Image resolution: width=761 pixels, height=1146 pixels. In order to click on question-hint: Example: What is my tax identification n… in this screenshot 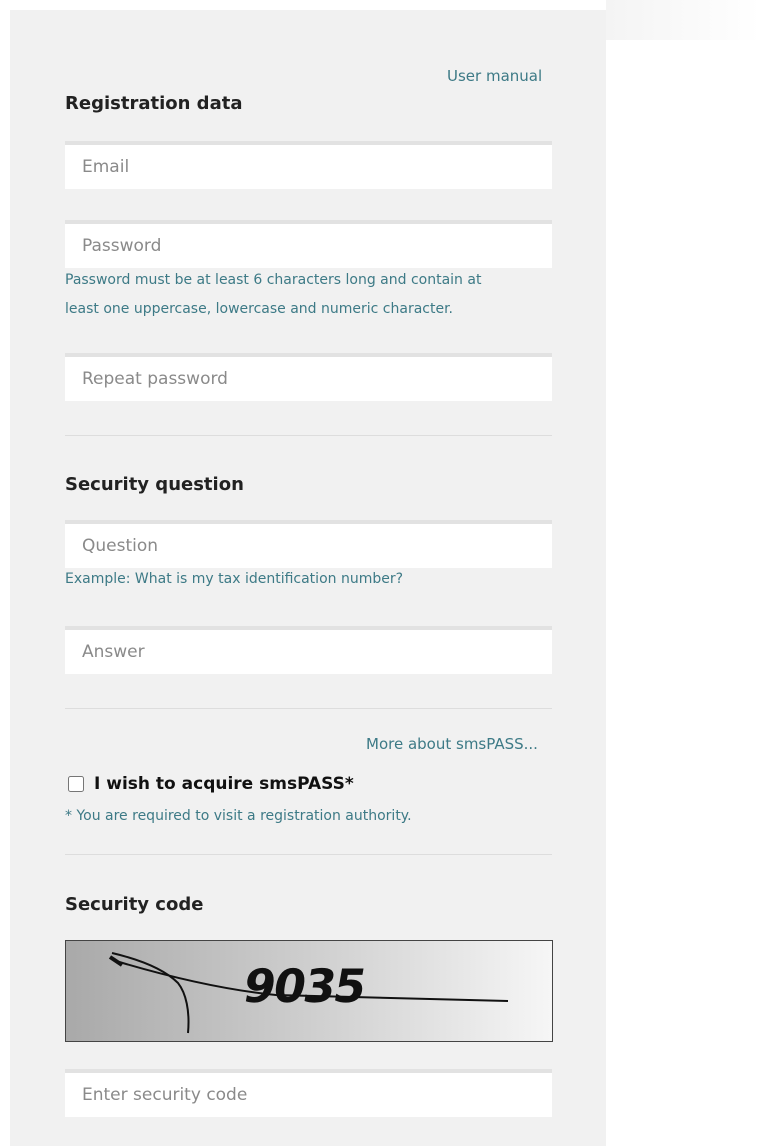, I will do `click(234, 579)`.